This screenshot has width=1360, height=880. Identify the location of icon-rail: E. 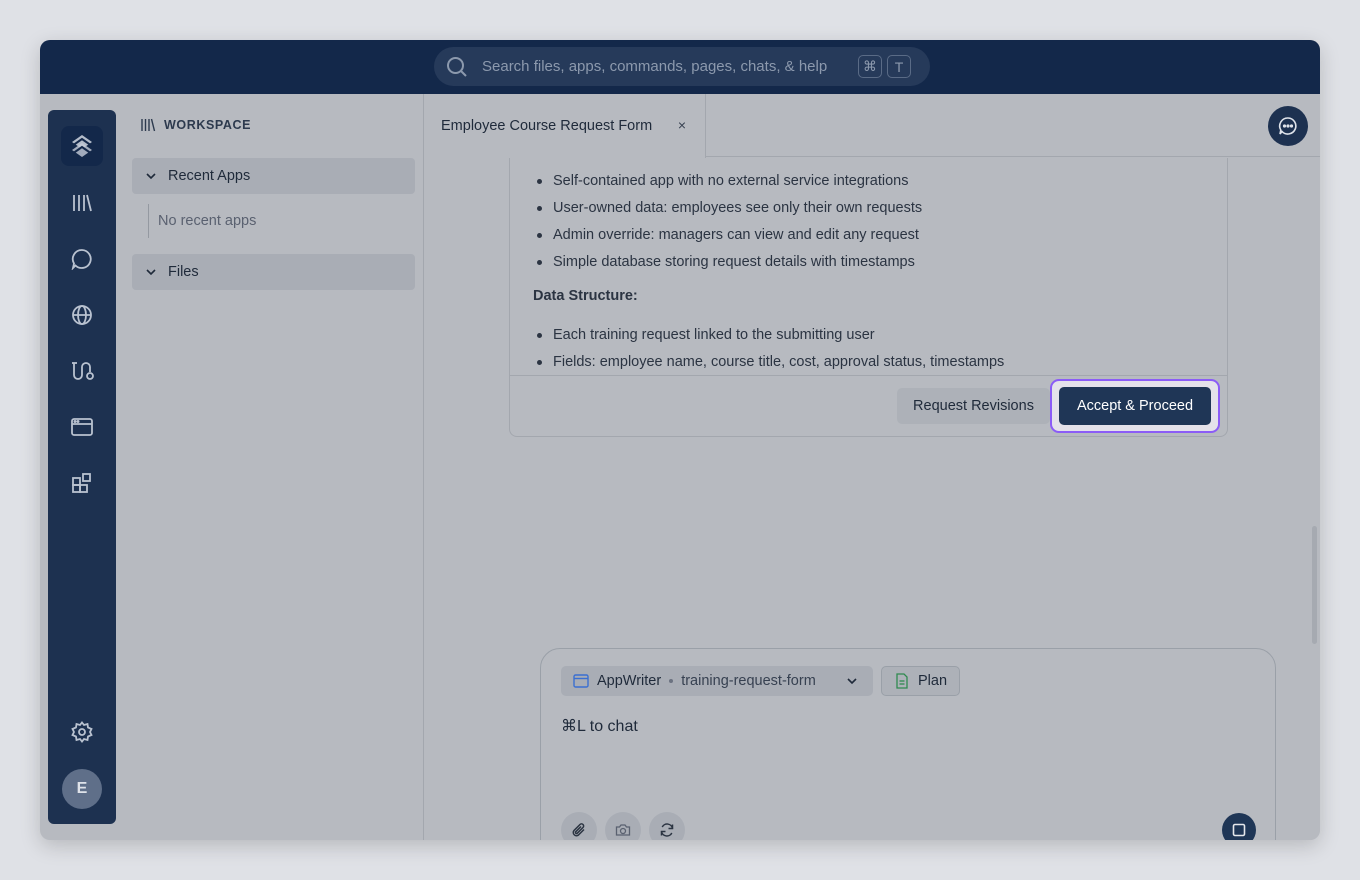
(82, 467).